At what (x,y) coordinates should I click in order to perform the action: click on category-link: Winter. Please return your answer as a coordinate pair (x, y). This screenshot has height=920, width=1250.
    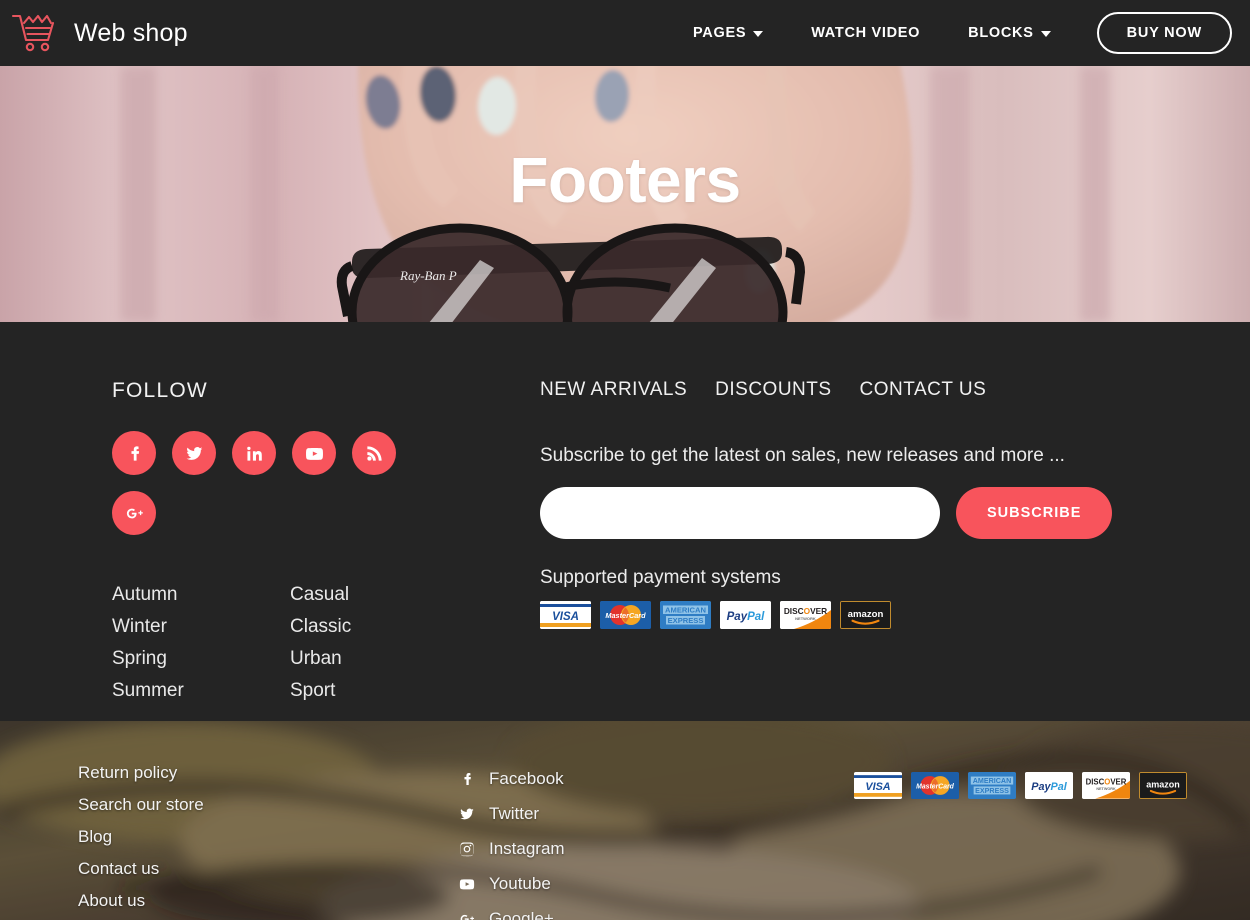
    Looking at the image, I should click on (201, 627).